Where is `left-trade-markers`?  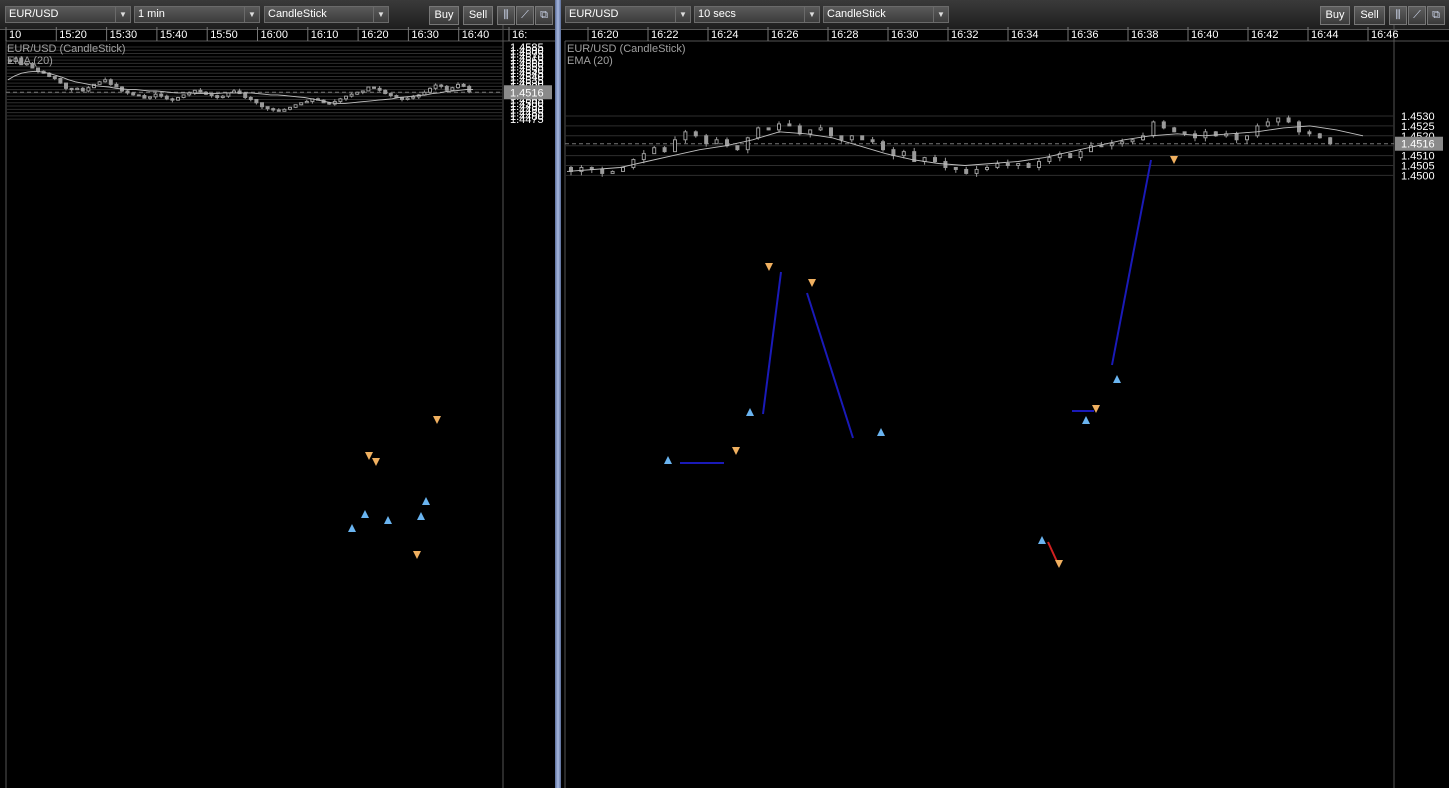
left-trade-markers is located at coordinates (394, 487).